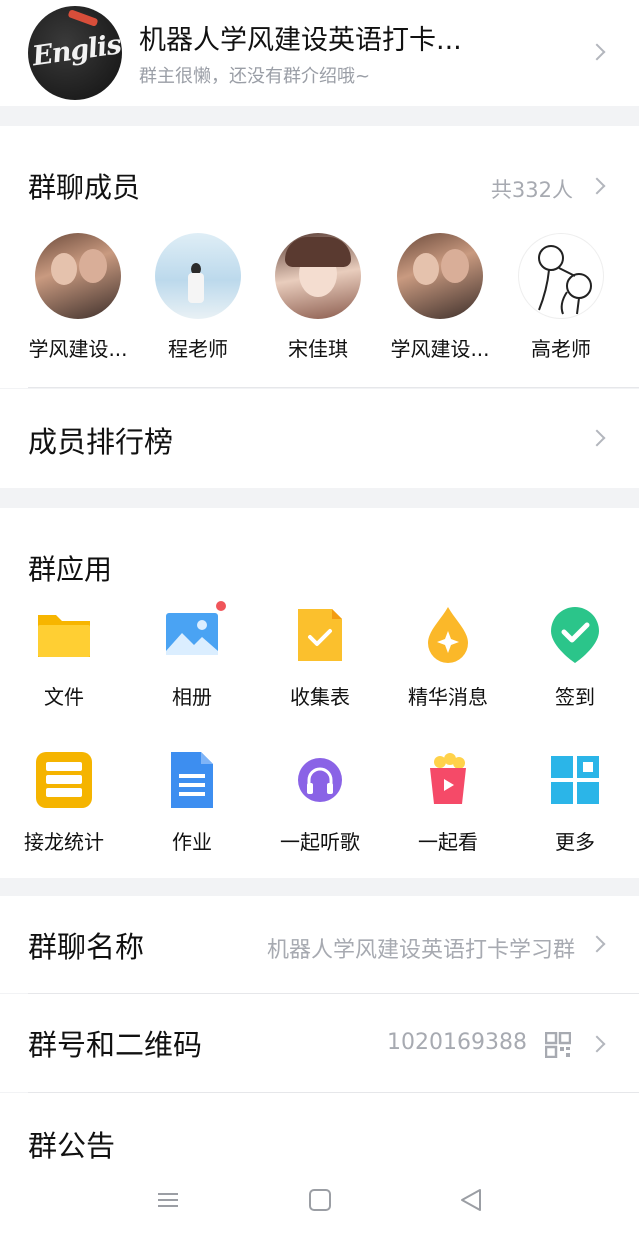  Describe the element at coordinates (192, 780) in the screenshot. I see `homework-icon` at that location.